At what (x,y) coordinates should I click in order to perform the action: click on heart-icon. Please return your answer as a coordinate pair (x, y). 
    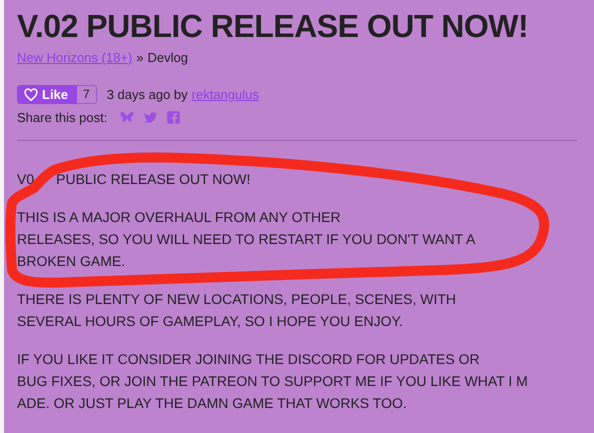
    Looking at the image, I should click on (31, 95).